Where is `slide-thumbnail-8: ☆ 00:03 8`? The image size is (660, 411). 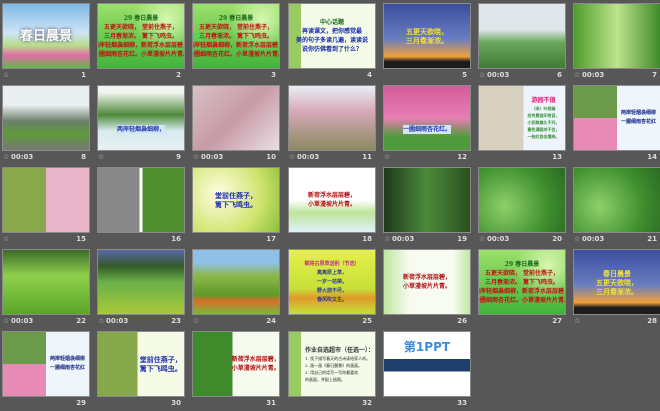
slide-thumbnail-8: ☆ 00:03 8 is located at coordinates (46, 125).